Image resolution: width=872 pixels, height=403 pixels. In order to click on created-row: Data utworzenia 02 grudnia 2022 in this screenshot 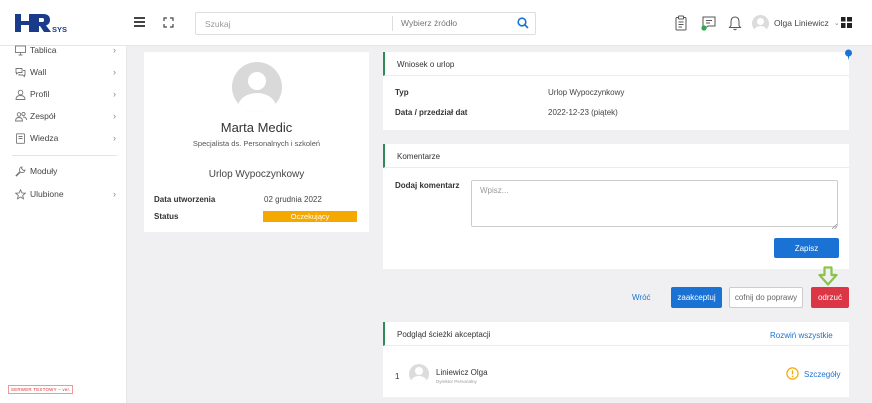, I will do `click(256, 201)`.